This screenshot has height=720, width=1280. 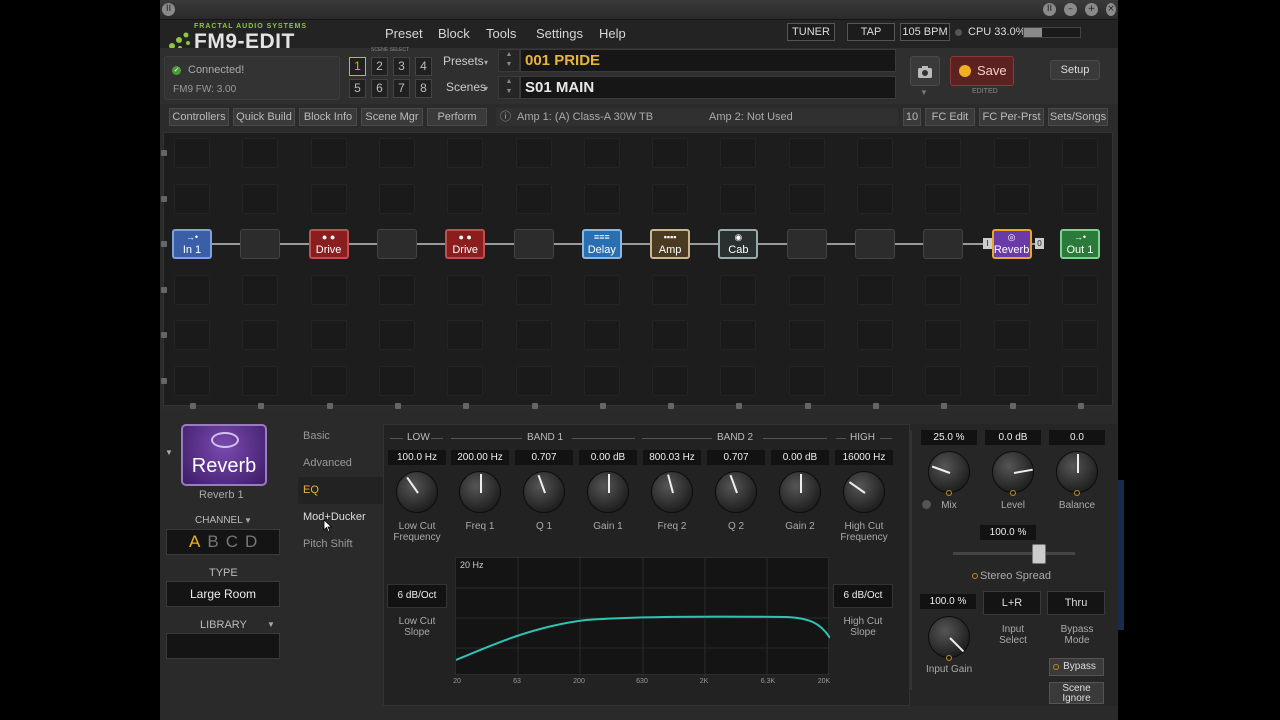 What do you see at coordinates (328, 117) in the screenshot?
I see `block-info-button: Block Info` at bounding box center [328, 117].